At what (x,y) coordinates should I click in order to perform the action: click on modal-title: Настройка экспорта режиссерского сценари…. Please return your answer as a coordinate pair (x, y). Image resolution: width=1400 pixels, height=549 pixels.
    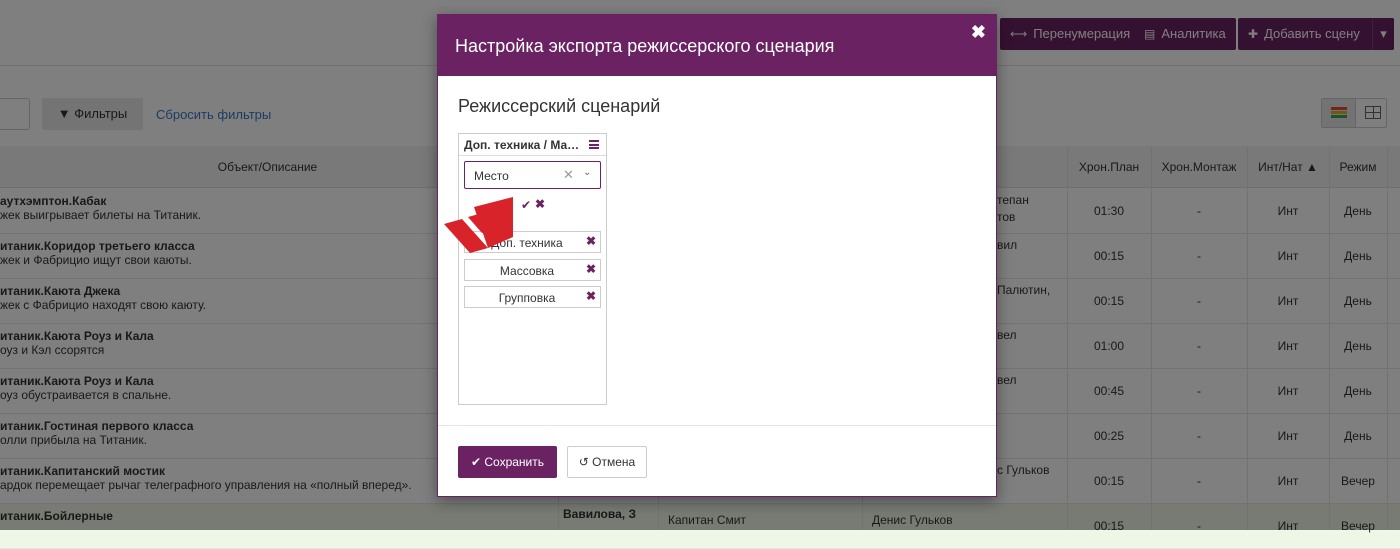
    Looking at the image, I should click on (645, 46).